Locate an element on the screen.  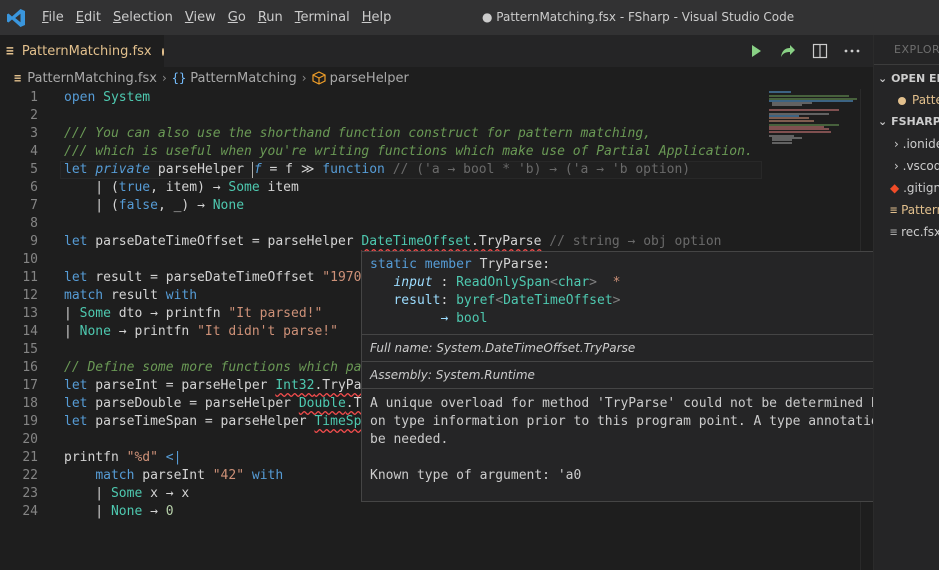
line-number: 7 is located at coordinates (34, 205).